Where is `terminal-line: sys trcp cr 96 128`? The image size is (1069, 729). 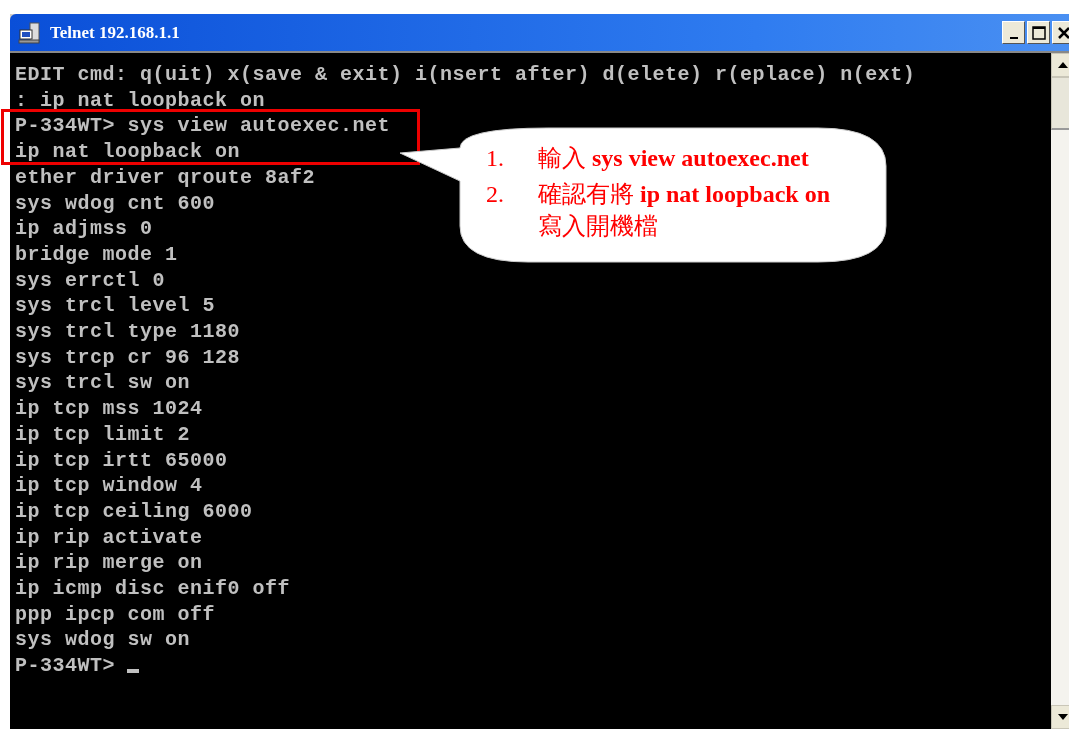
terminal-line: sys trcp cr 96 128 is located at coordinates (128, 357).